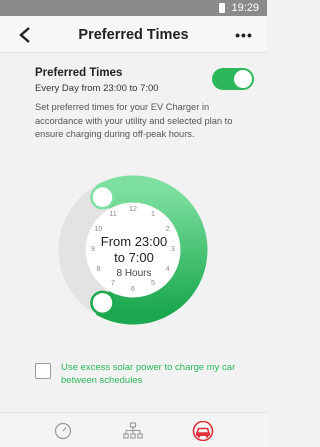  I want to click on start-time-handle, so click(102, 197).